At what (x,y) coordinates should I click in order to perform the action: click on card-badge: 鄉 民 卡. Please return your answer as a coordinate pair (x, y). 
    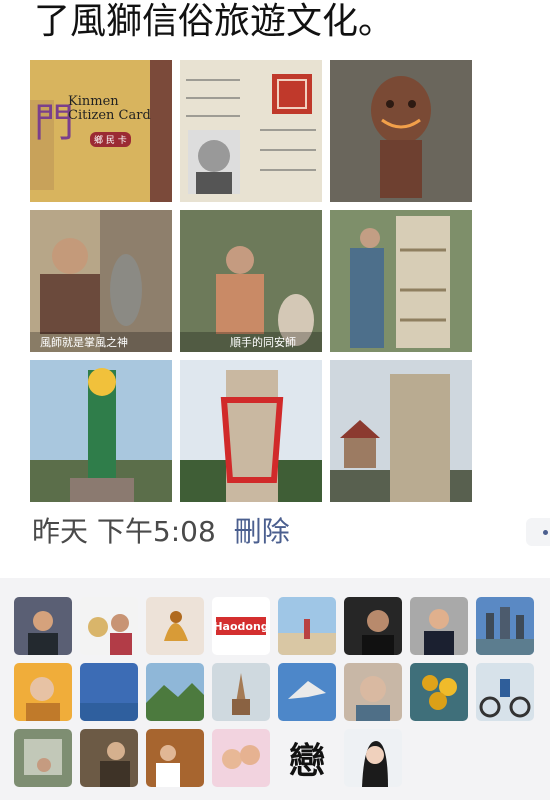
    Looking at the image, I should click on (110, 139).